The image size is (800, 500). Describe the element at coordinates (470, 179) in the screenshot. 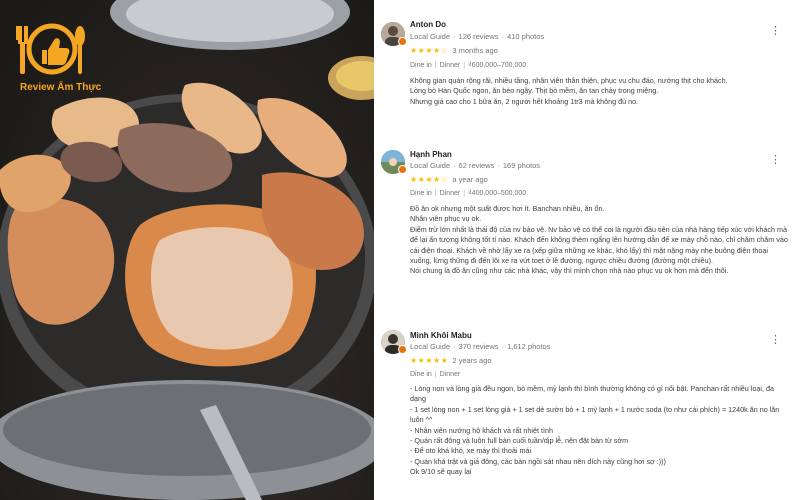

I see `review-time: a year ago` at that location.